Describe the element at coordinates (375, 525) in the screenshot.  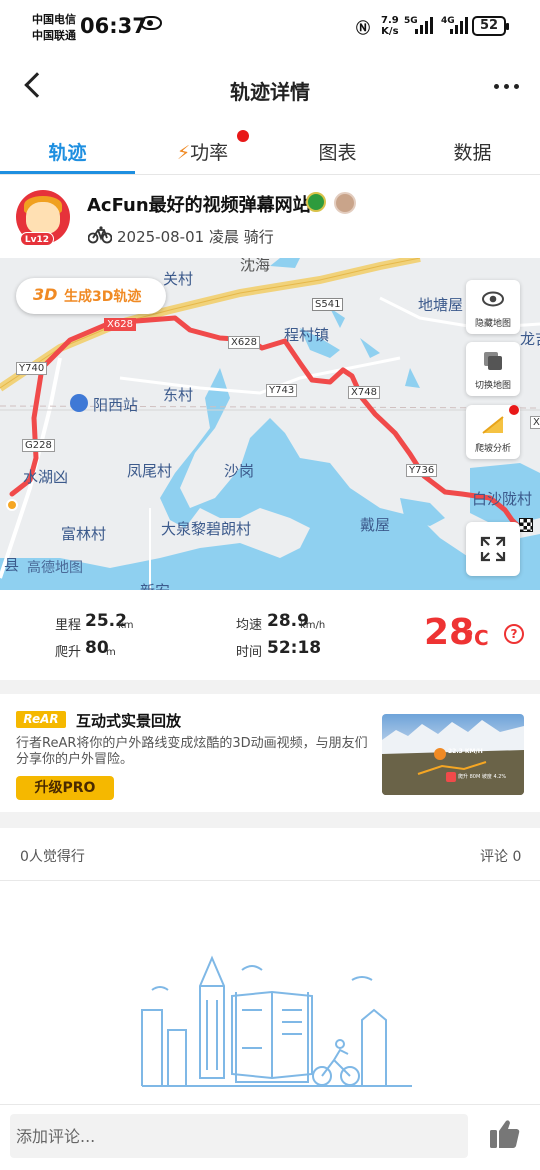
I see `map-place: 戴屋` at that location.